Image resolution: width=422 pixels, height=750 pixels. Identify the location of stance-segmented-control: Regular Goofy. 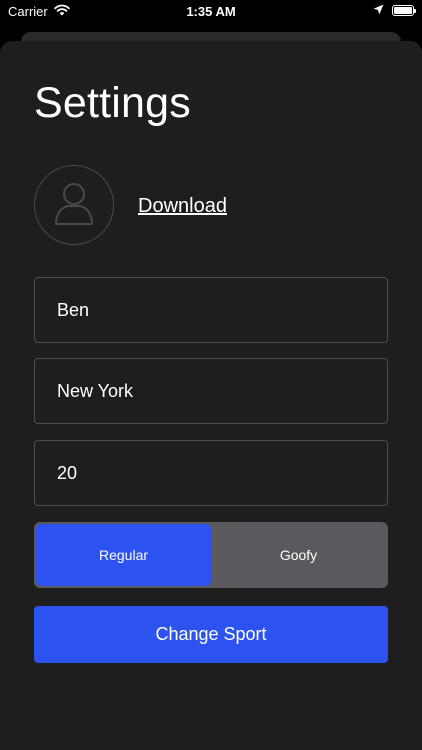
(211, 555).